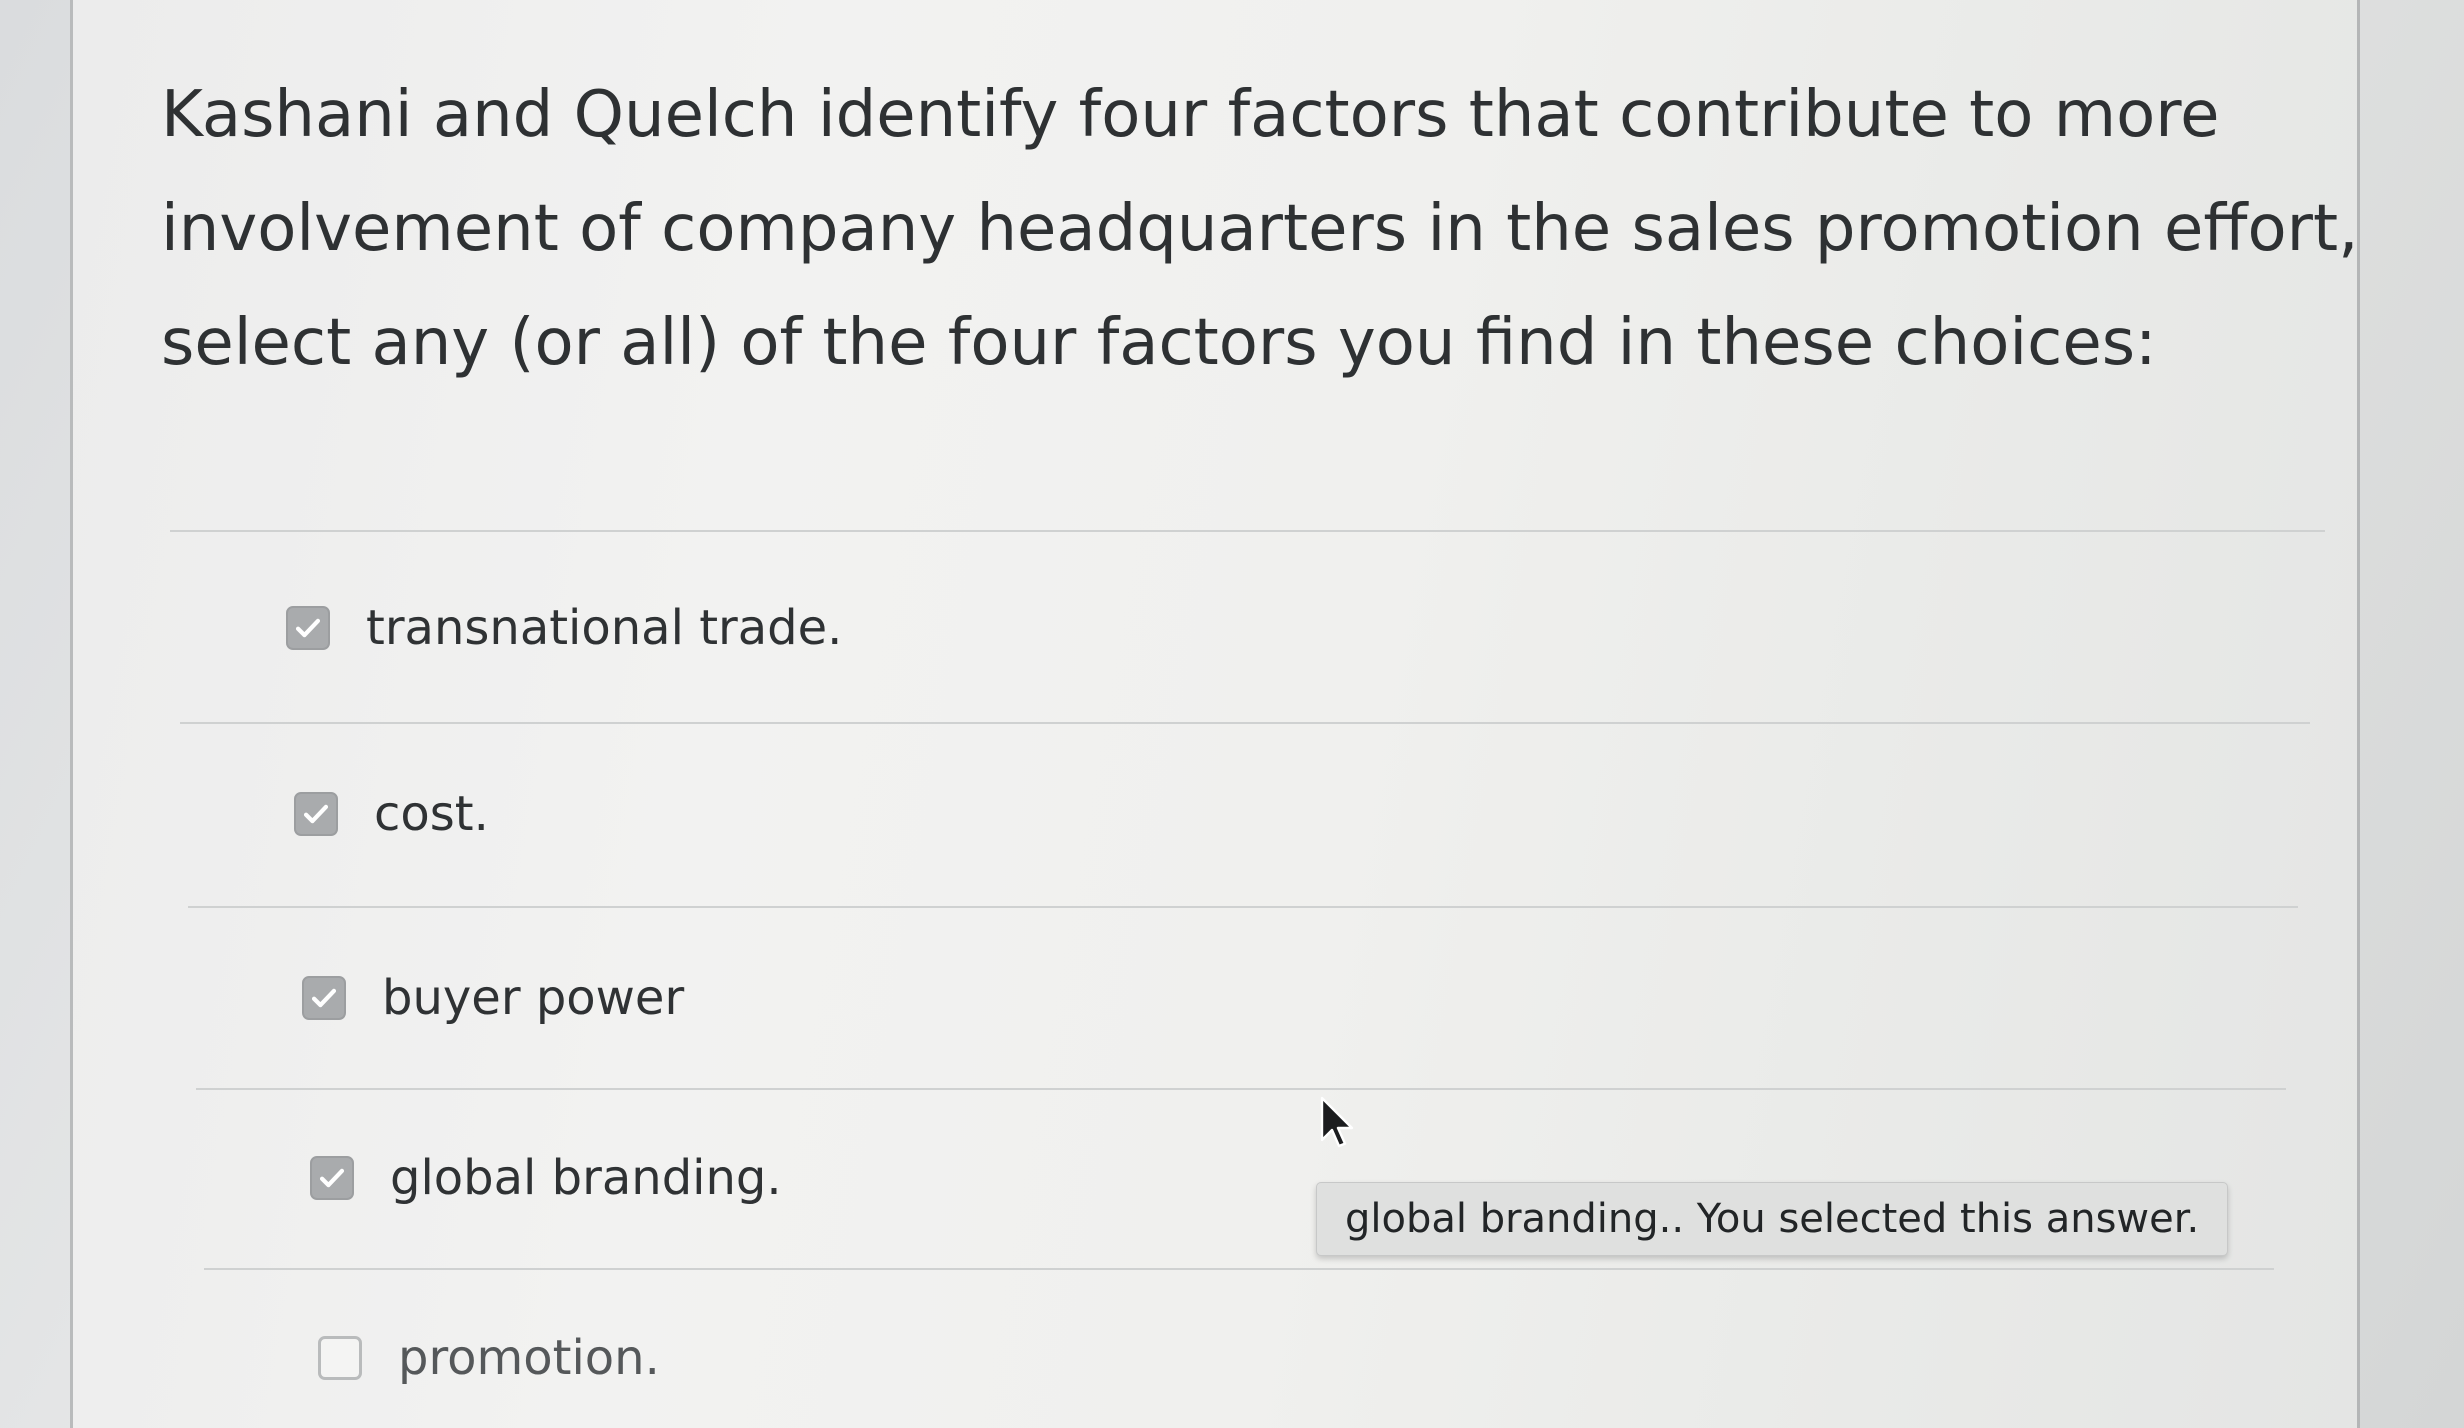 The image size is (2464, 1428). I want to click on option-cost: cost., so click(391, 814).